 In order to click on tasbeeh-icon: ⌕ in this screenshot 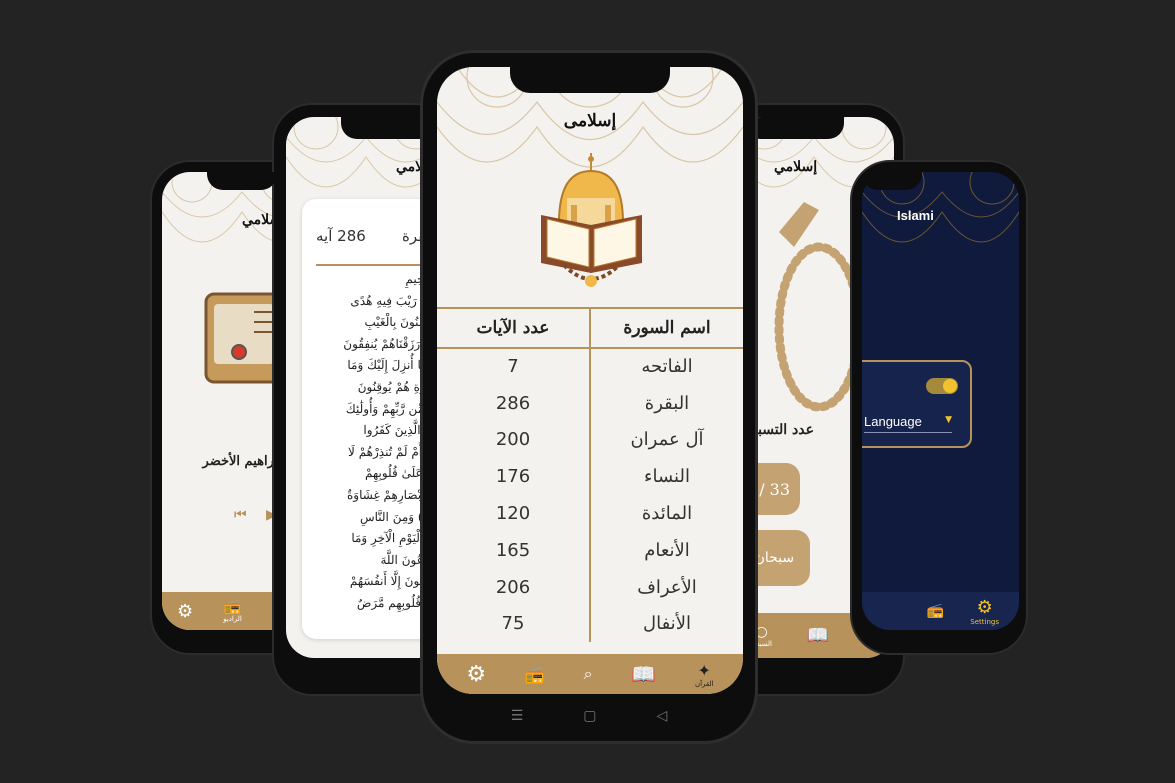, I will do `click(588, 674)`.